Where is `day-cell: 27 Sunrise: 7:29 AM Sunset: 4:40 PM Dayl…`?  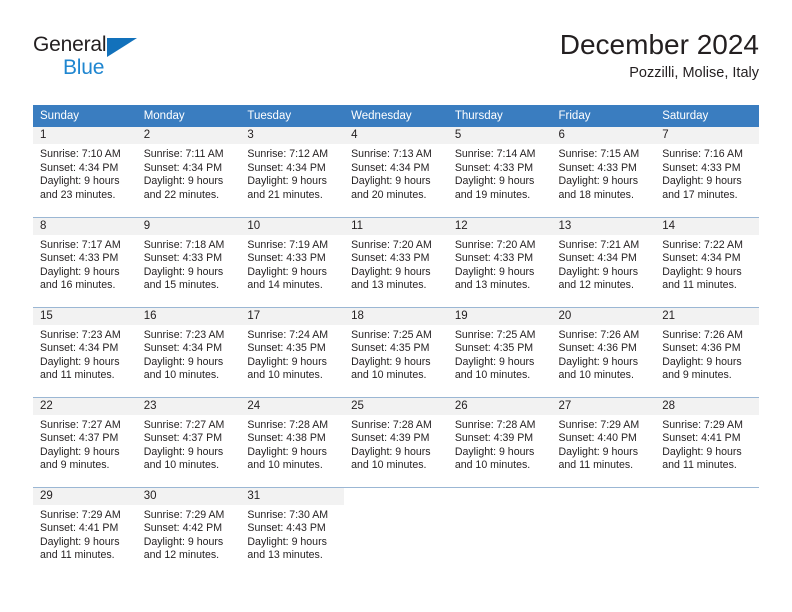 day-cell: 27 Sunrise: 7:29 AM Sunset: 4:40 PM Dayl… is located at coordinates (603, 441).